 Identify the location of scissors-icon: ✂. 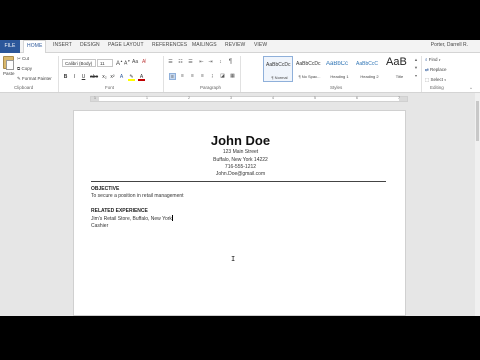
(19, 58).